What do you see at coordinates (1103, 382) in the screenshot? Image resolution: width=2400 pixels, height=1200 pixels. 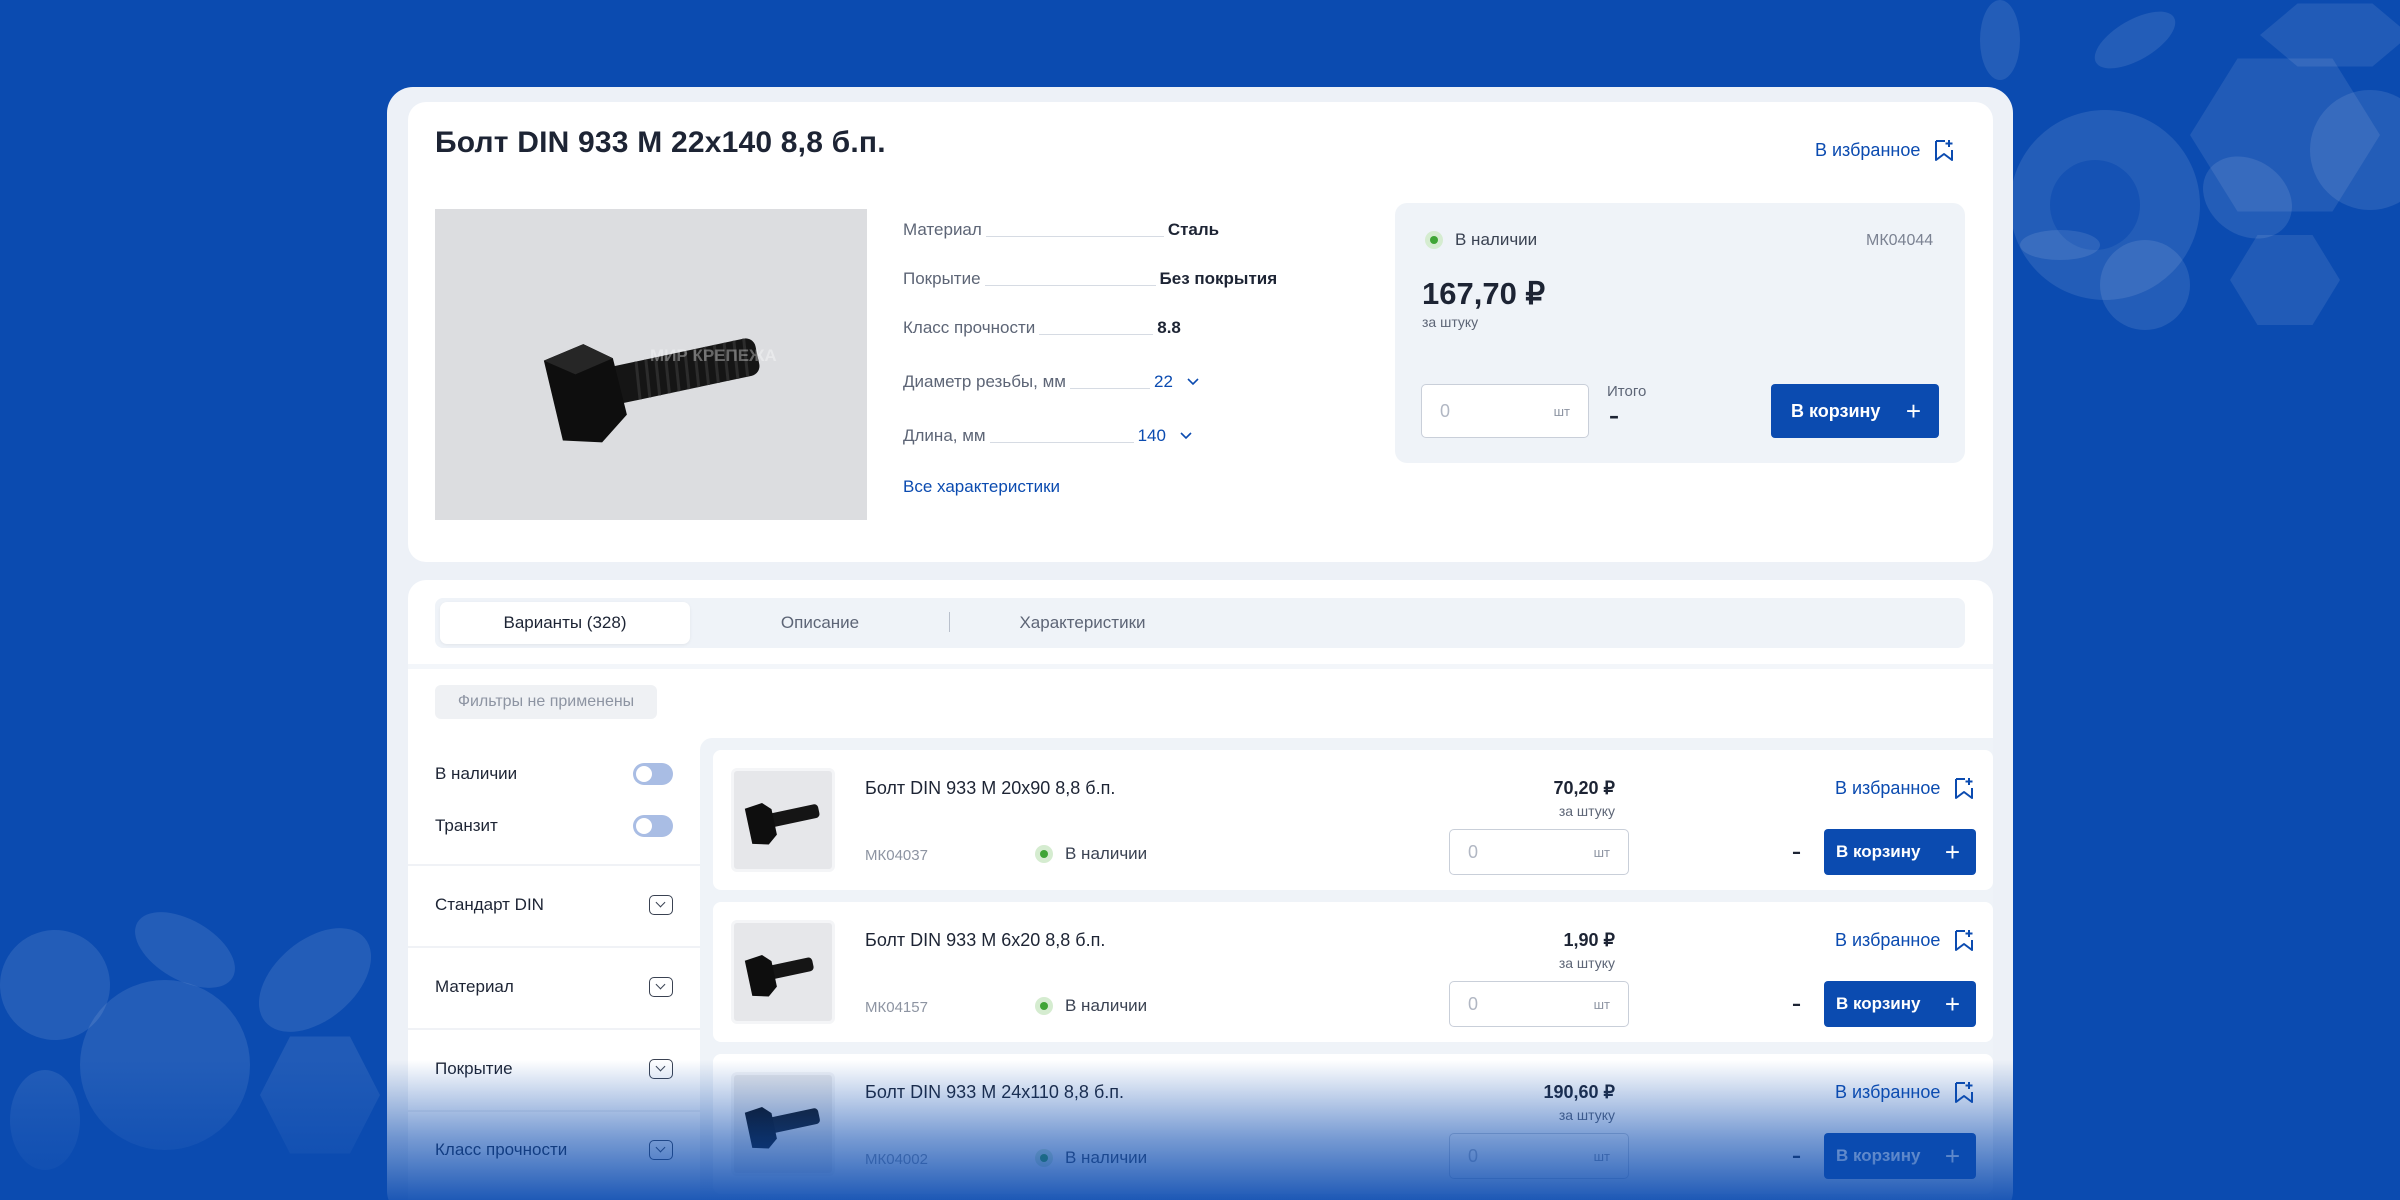 I see `spec-row-diameter: Диаметр резьбы, мм 22` at bounding box center [1103, 382].